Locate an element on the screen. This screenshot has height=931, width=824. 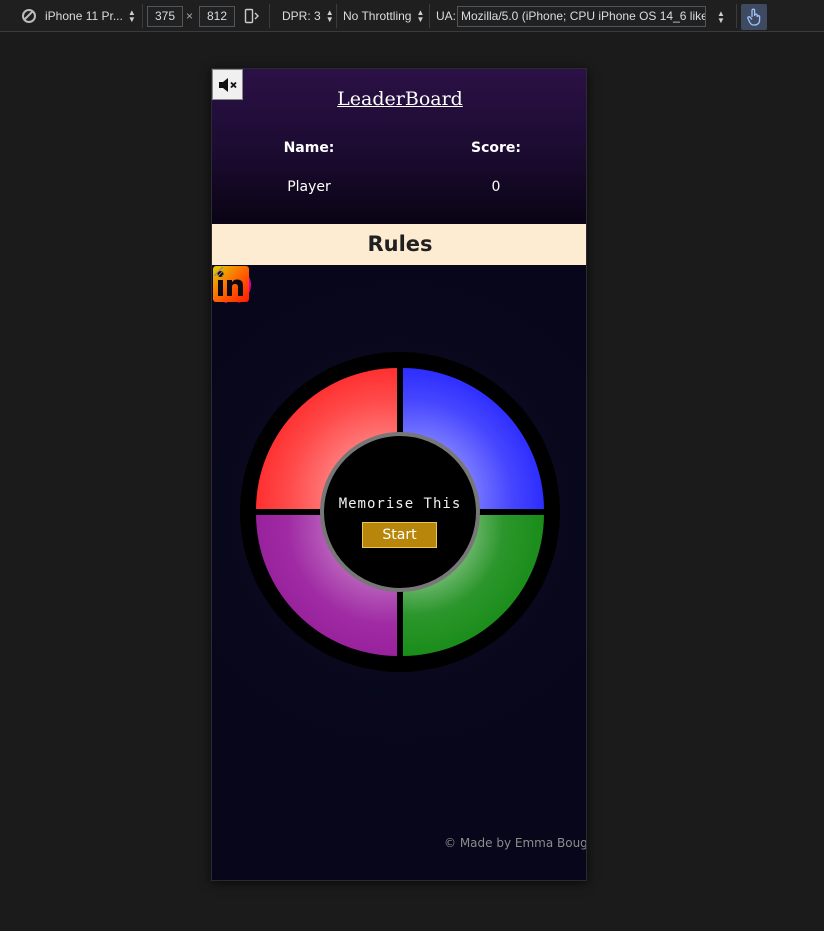
simon-board is located at coordinates (400, 512).